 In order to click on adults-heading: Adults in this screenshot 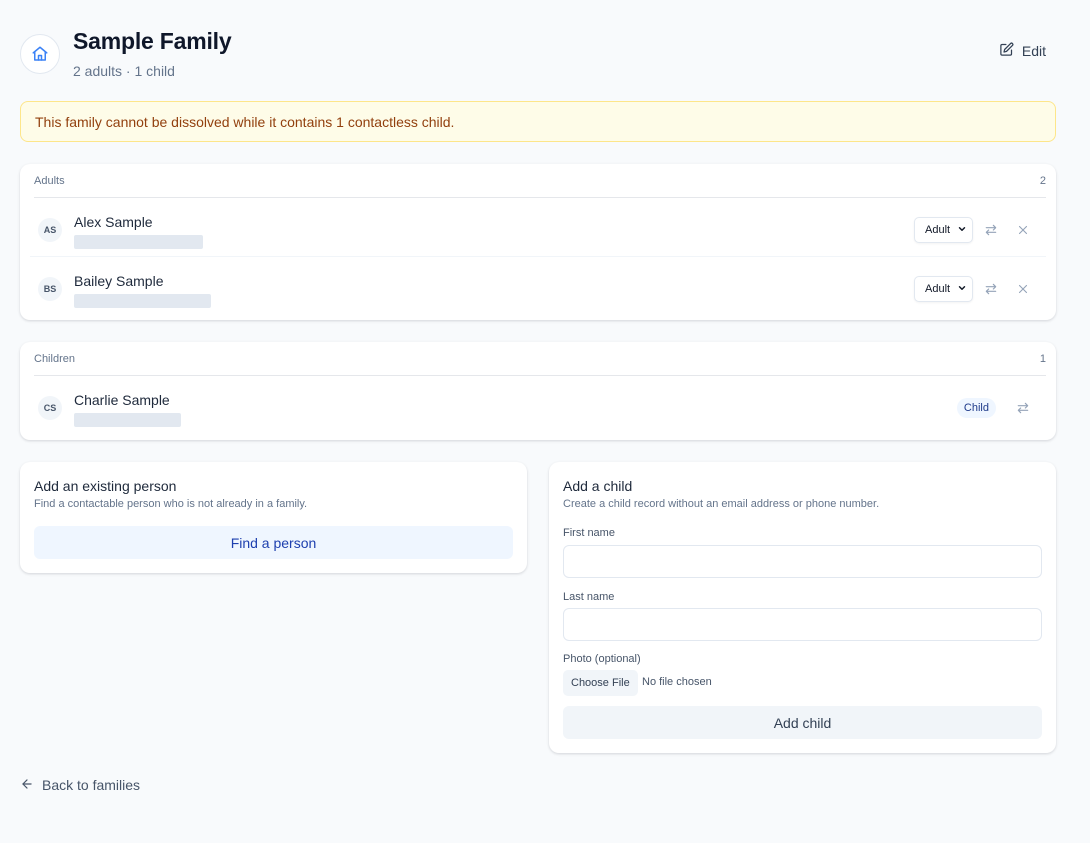, I will do `click(49, 180)`.